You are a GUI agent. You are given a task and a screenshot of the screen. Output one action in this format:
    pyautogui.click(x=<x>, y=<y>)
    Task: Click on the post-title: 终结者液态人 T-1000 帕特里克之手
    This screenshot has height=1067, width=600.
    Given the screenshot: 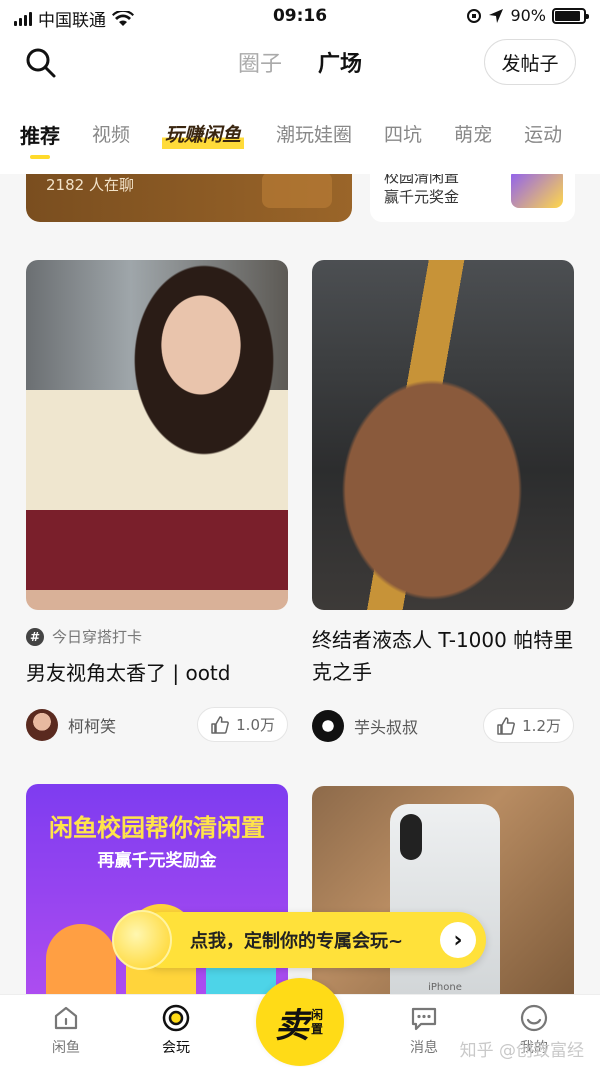 What is the action you would take?
    pyautogui.click(x=443, y=656)
    